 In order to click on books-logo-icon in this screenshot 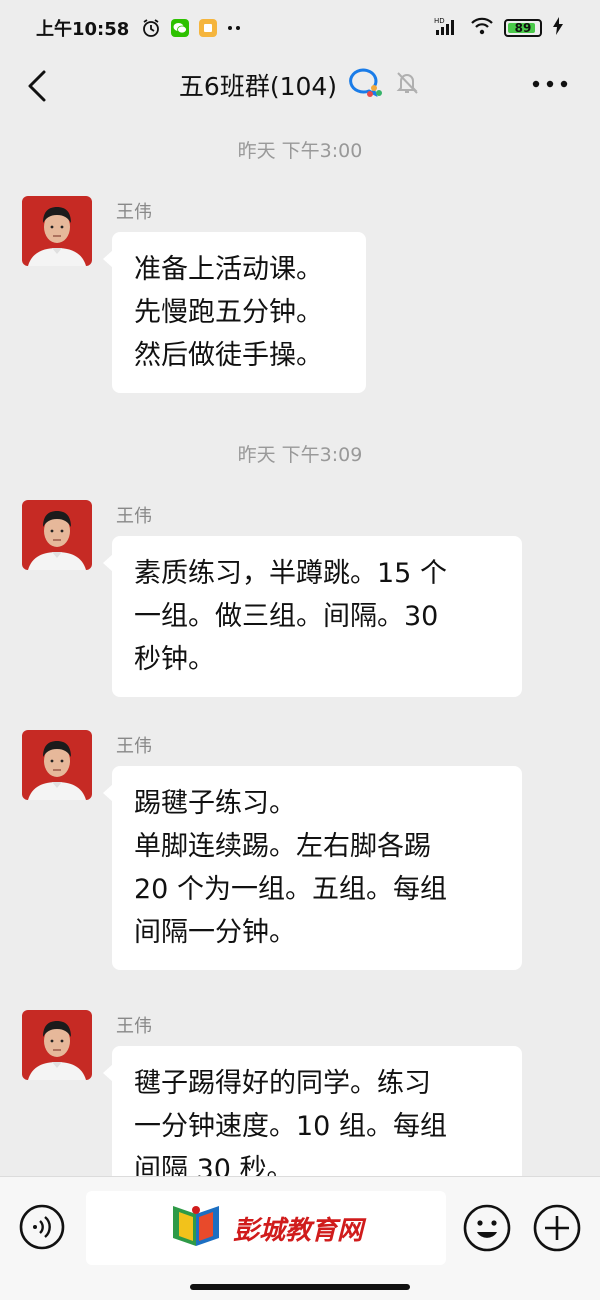, I will do `click(196, 1228)`.